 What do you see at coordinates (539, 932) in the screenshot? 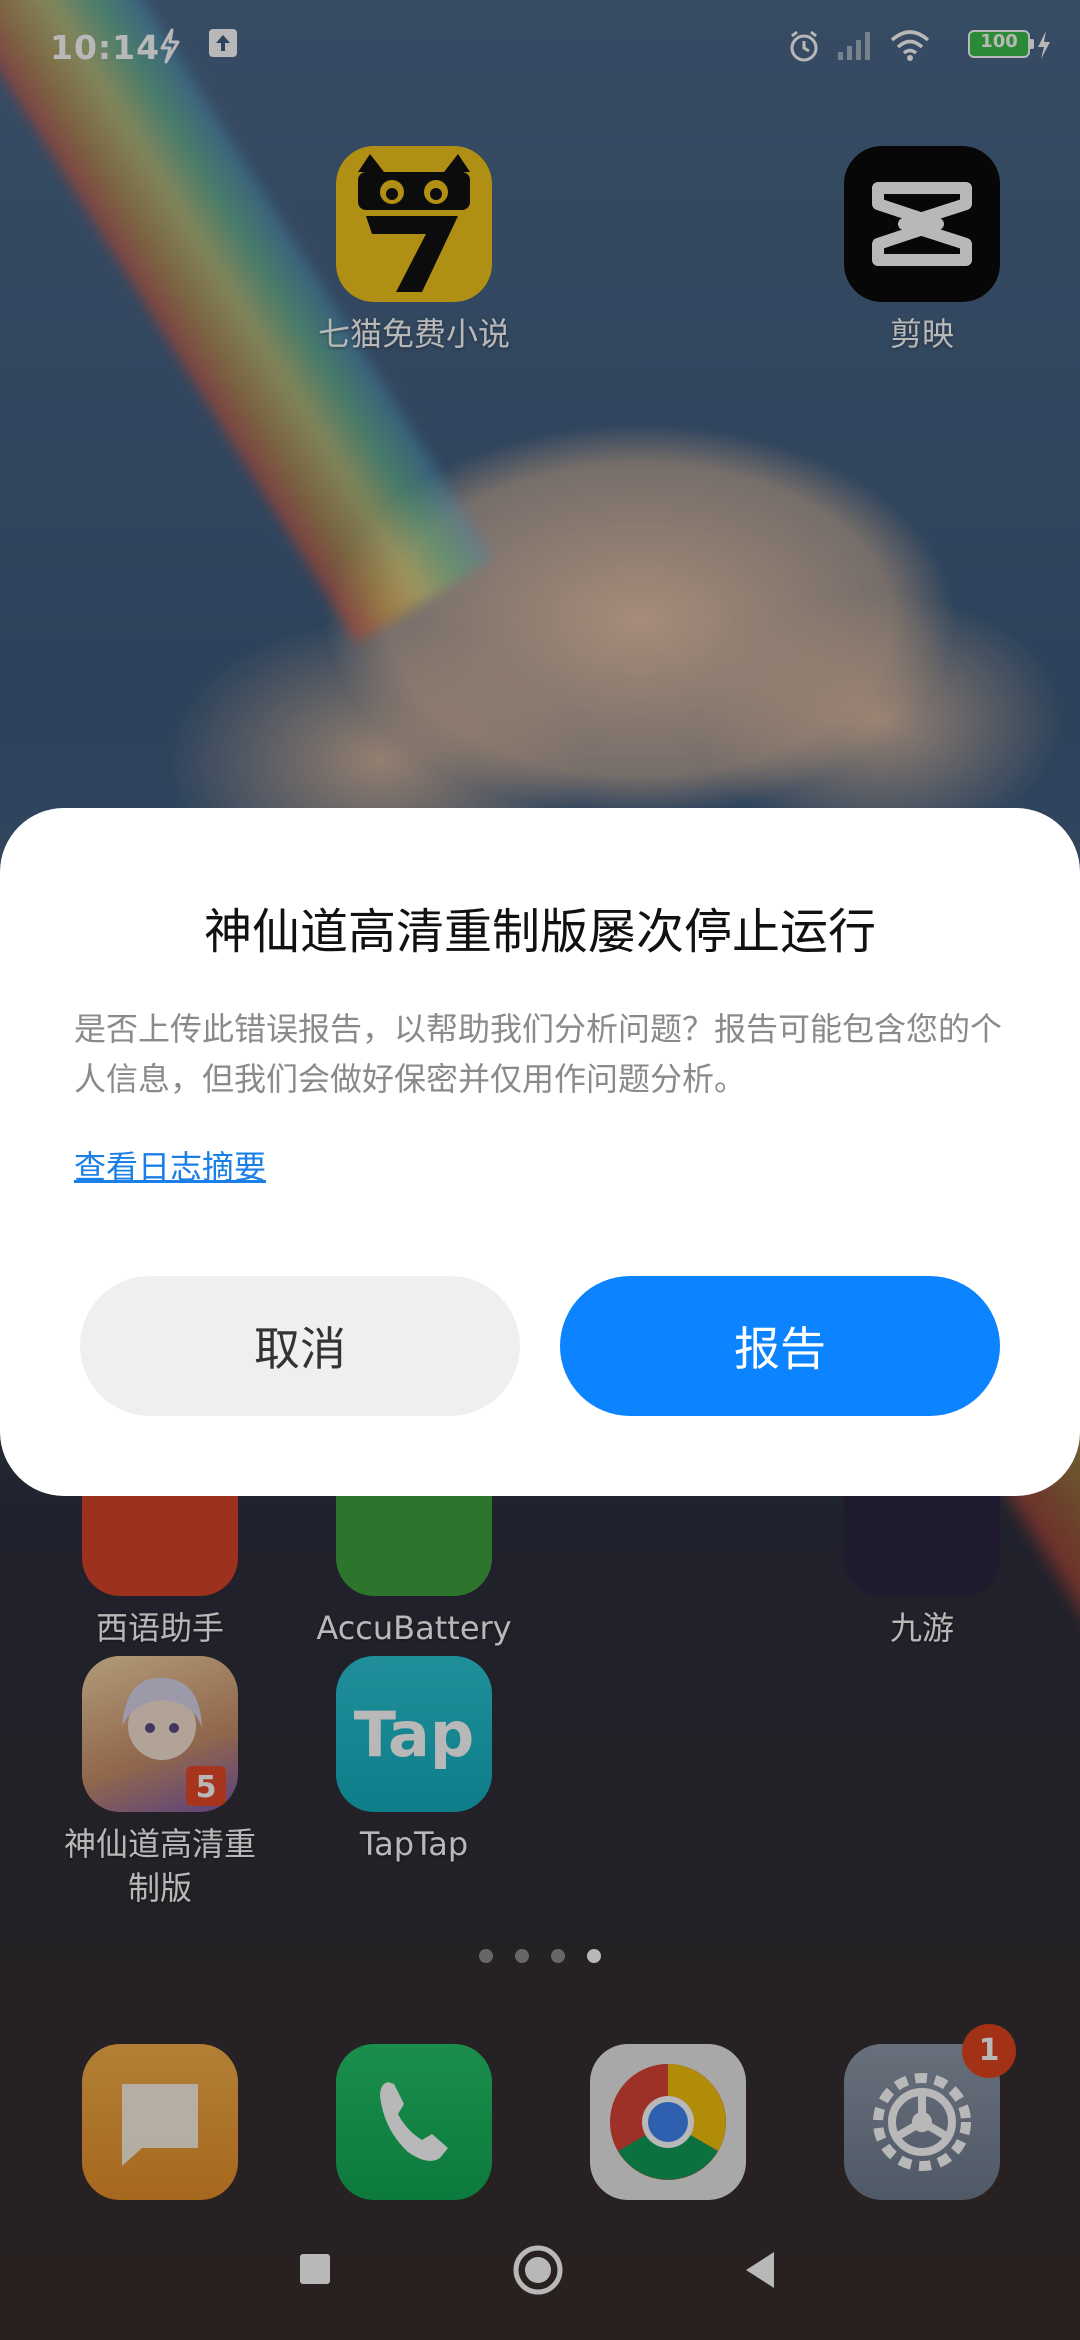
I see `dialog-title: 神仙道高清重制版屡次停止运行` at bounding box center [539, 932].